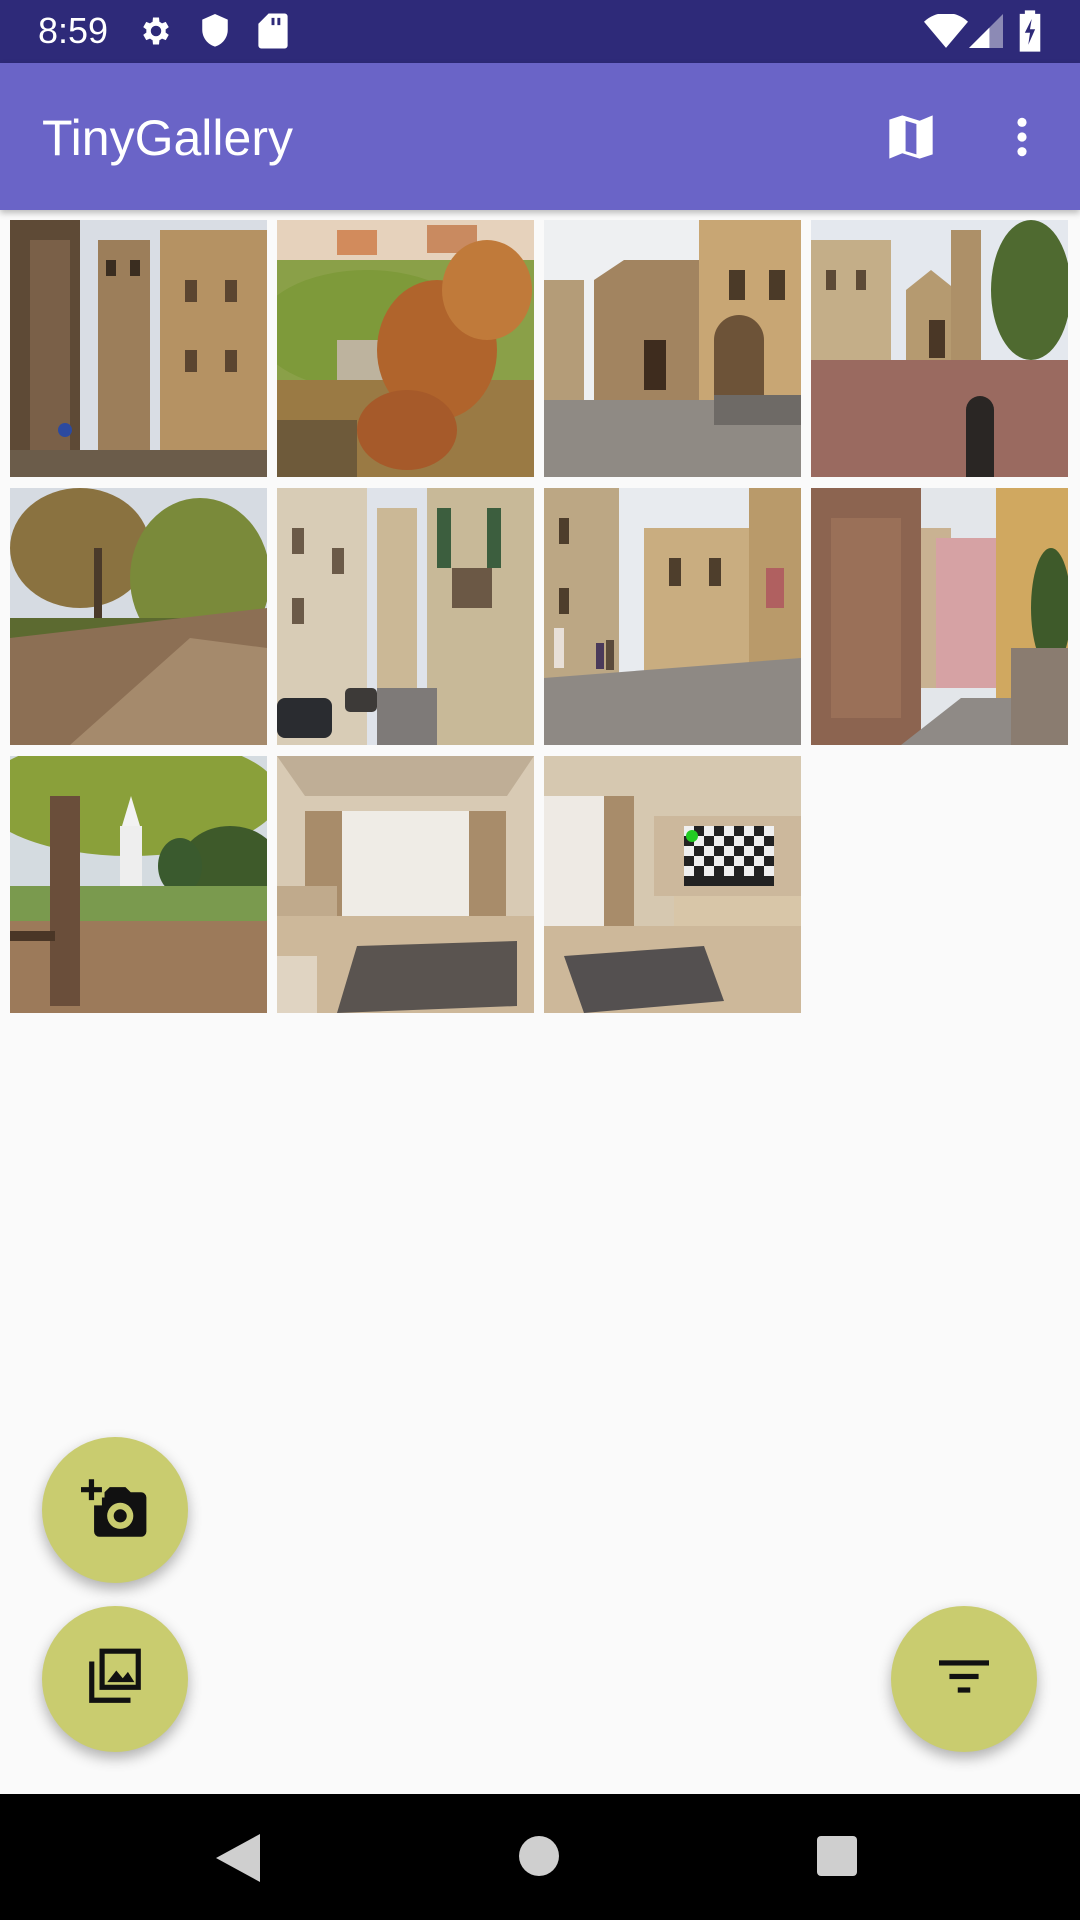  Describe the element at coordinates (540, 136) in the screenshot. I see `app-bar: TinyGallery` at that location.